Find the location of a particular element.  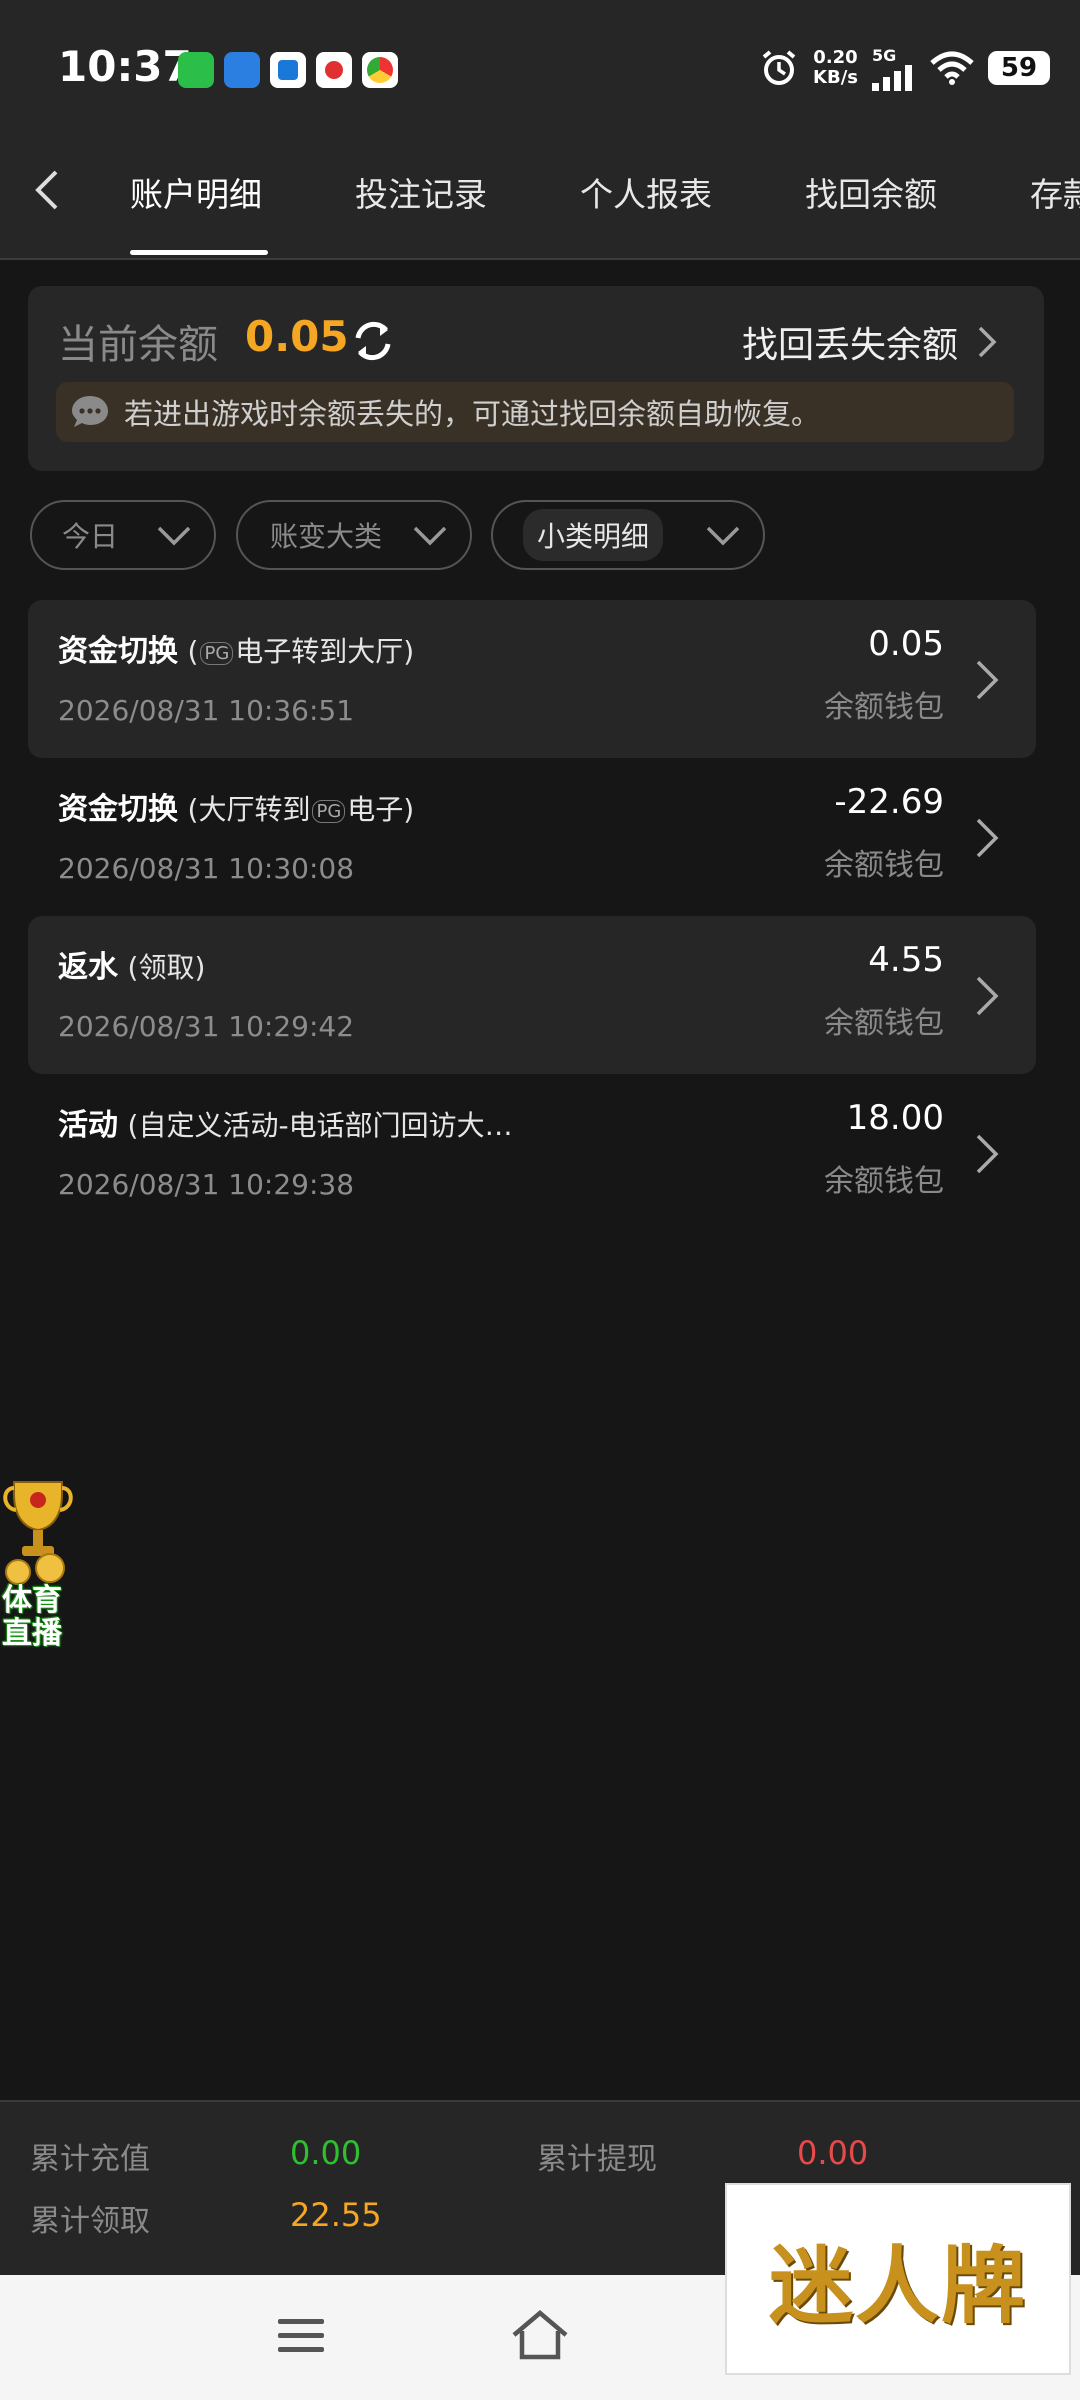

tab-account-detail: 账户明细 is located at coordinates (196, 192).